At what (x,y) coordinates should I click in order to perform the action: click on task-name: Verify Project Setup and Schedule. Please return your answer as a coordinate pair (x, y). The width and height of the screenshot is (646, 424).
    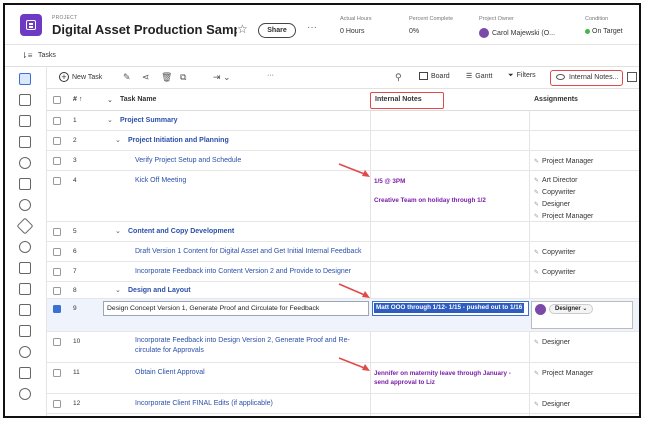
    Looking at the image, I should click on (188, 161).